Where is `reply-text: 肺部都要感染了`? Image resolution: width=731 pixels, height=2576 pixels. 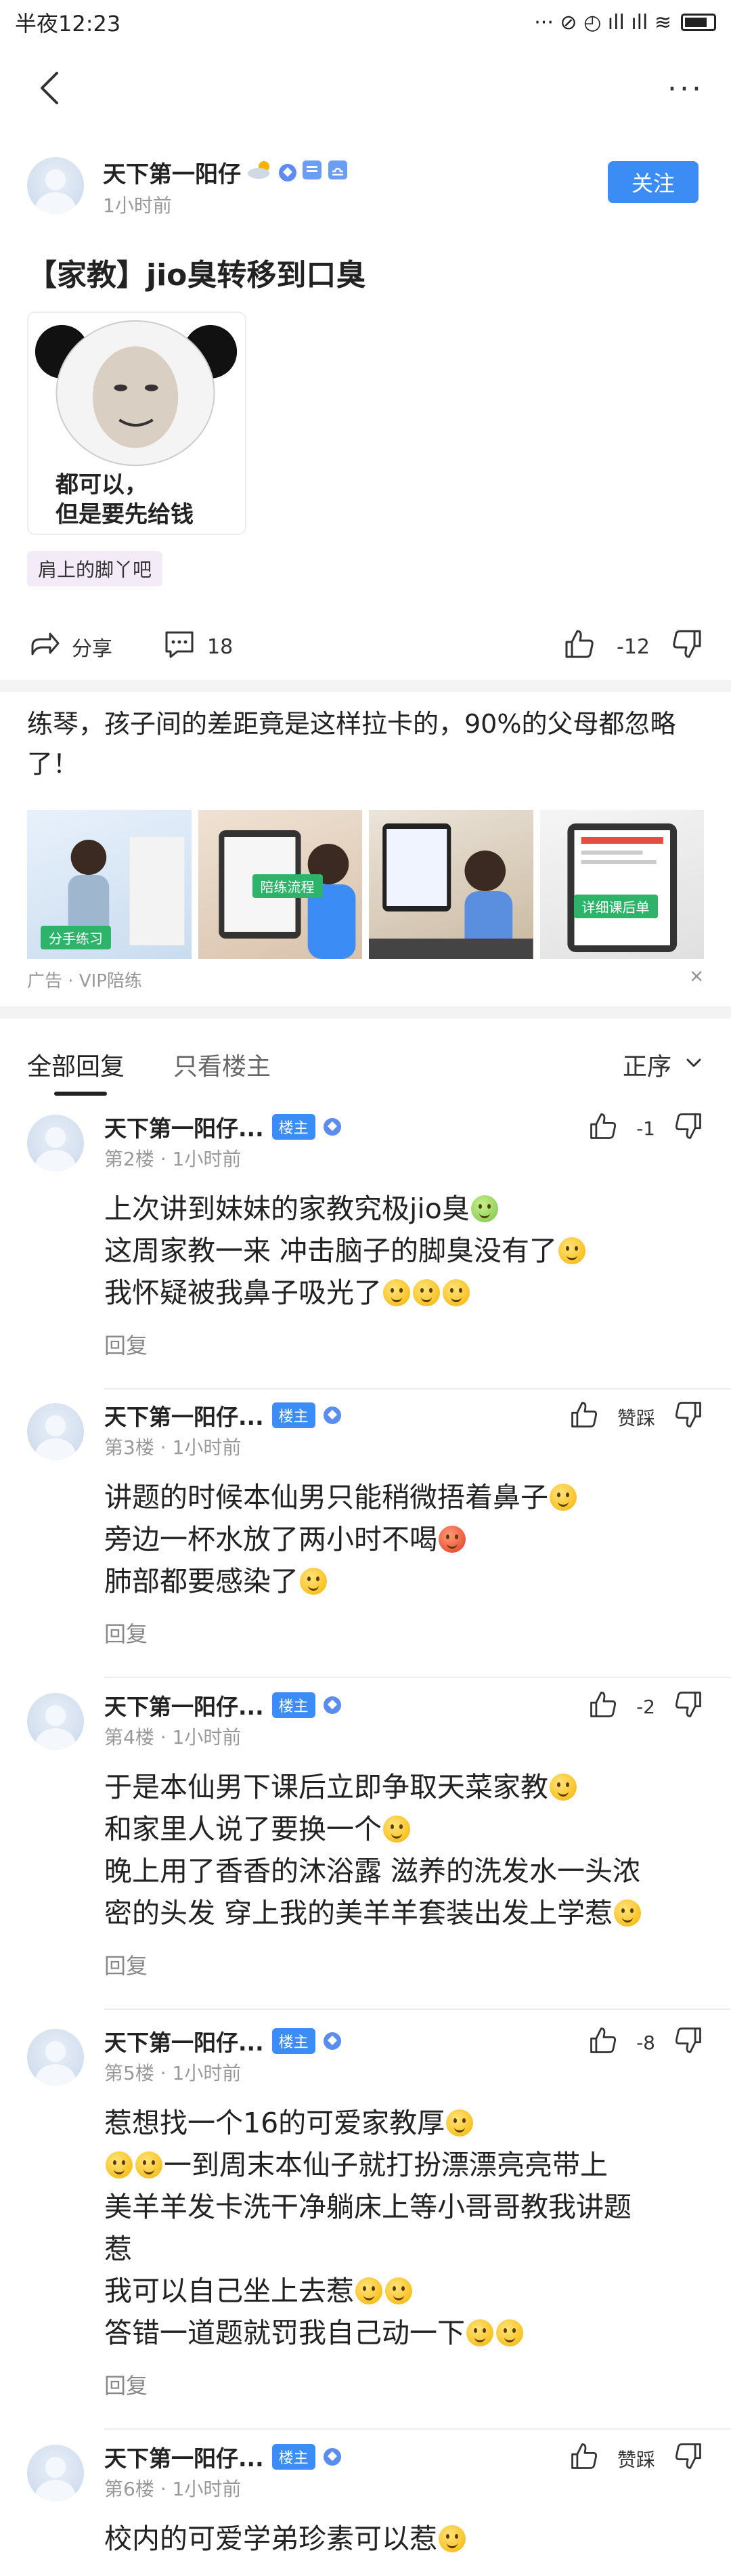
reply-text: 肺部都要感染了 is located at coordinates (201, 1581).